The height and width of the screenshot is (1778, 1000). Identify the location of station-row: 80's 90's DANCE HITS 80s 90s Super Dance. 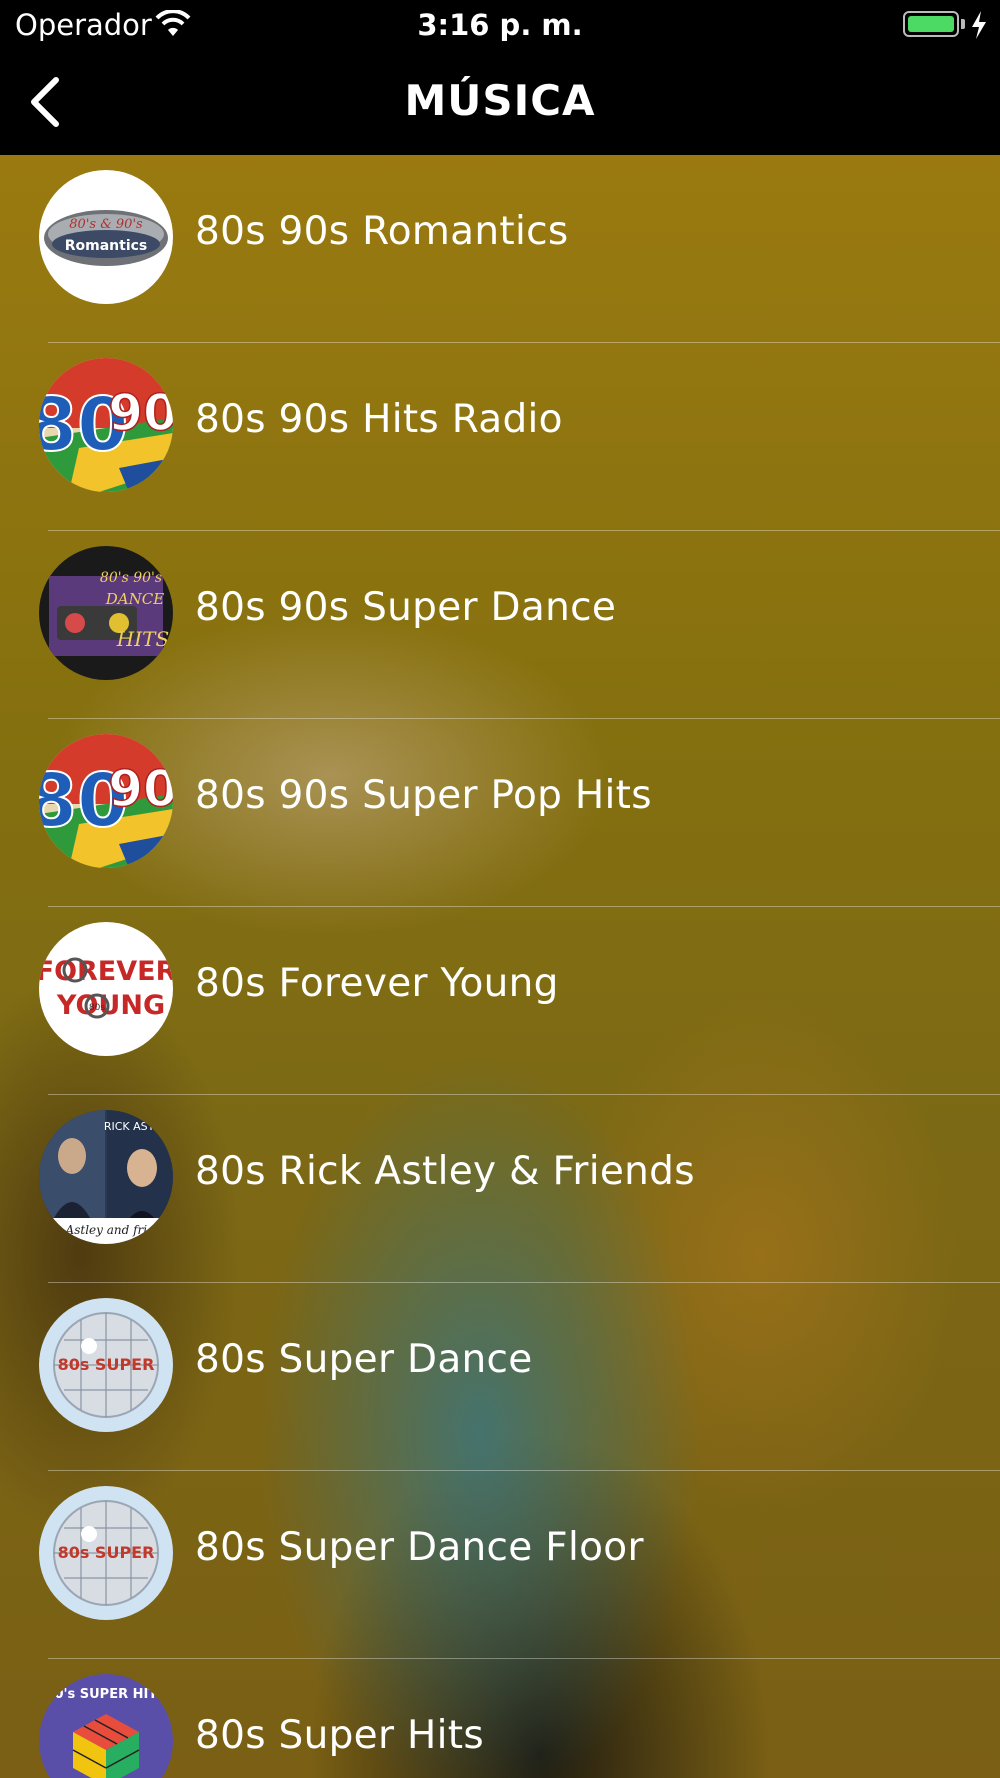
(500, 625).